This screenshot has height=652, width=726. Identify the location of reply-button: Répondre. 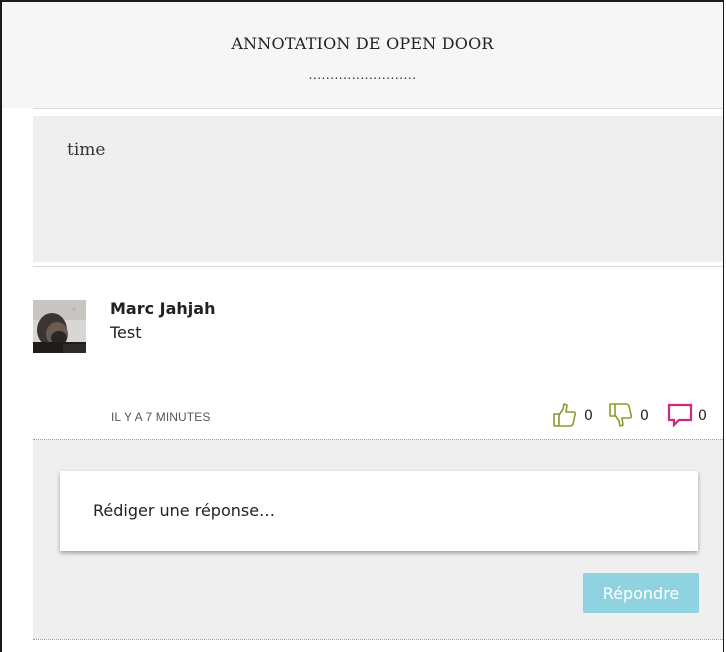
(641, 593).